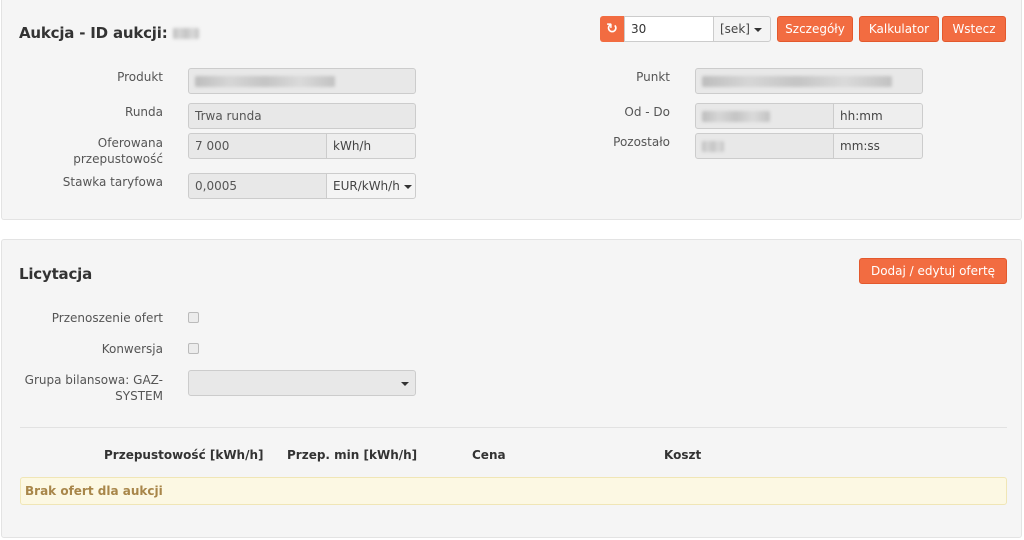 The height and width of the screenshot is (540, 1024). What do you see at coordinates (184, 455) in the screenshot?
I see `column-header-capacity: Przepustowość [kWh/h]` at bounding box center [184, 455].